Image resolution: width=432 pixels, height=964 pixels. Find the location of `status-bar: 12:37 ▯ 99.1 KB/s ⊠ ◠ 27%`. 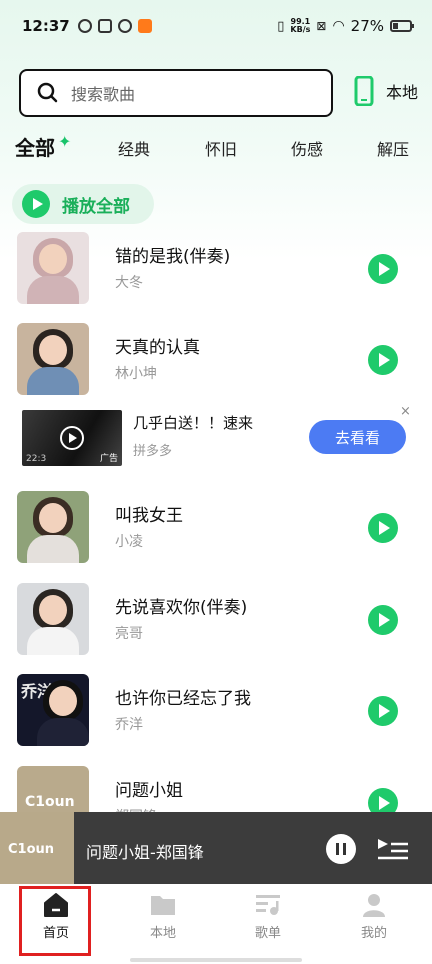

status-bar: 12:37 ▯ 99.1 KB/s ⊠ ◠ 27% is located at coordinates (216, 26).